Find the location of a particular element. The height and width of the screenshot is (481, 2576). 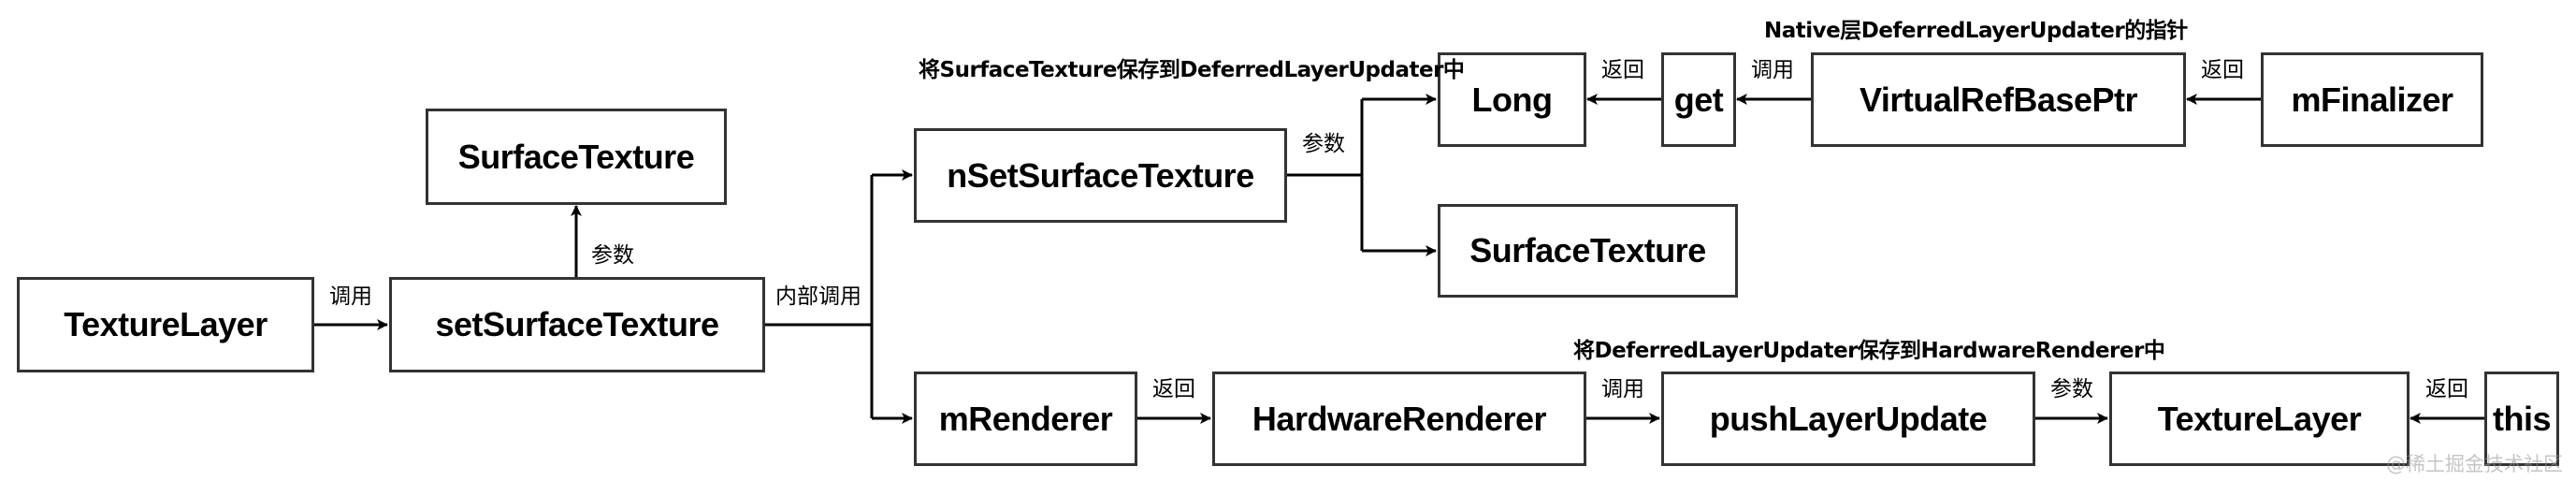

node-label: mRenderer is located at coordinates (1025, 418).